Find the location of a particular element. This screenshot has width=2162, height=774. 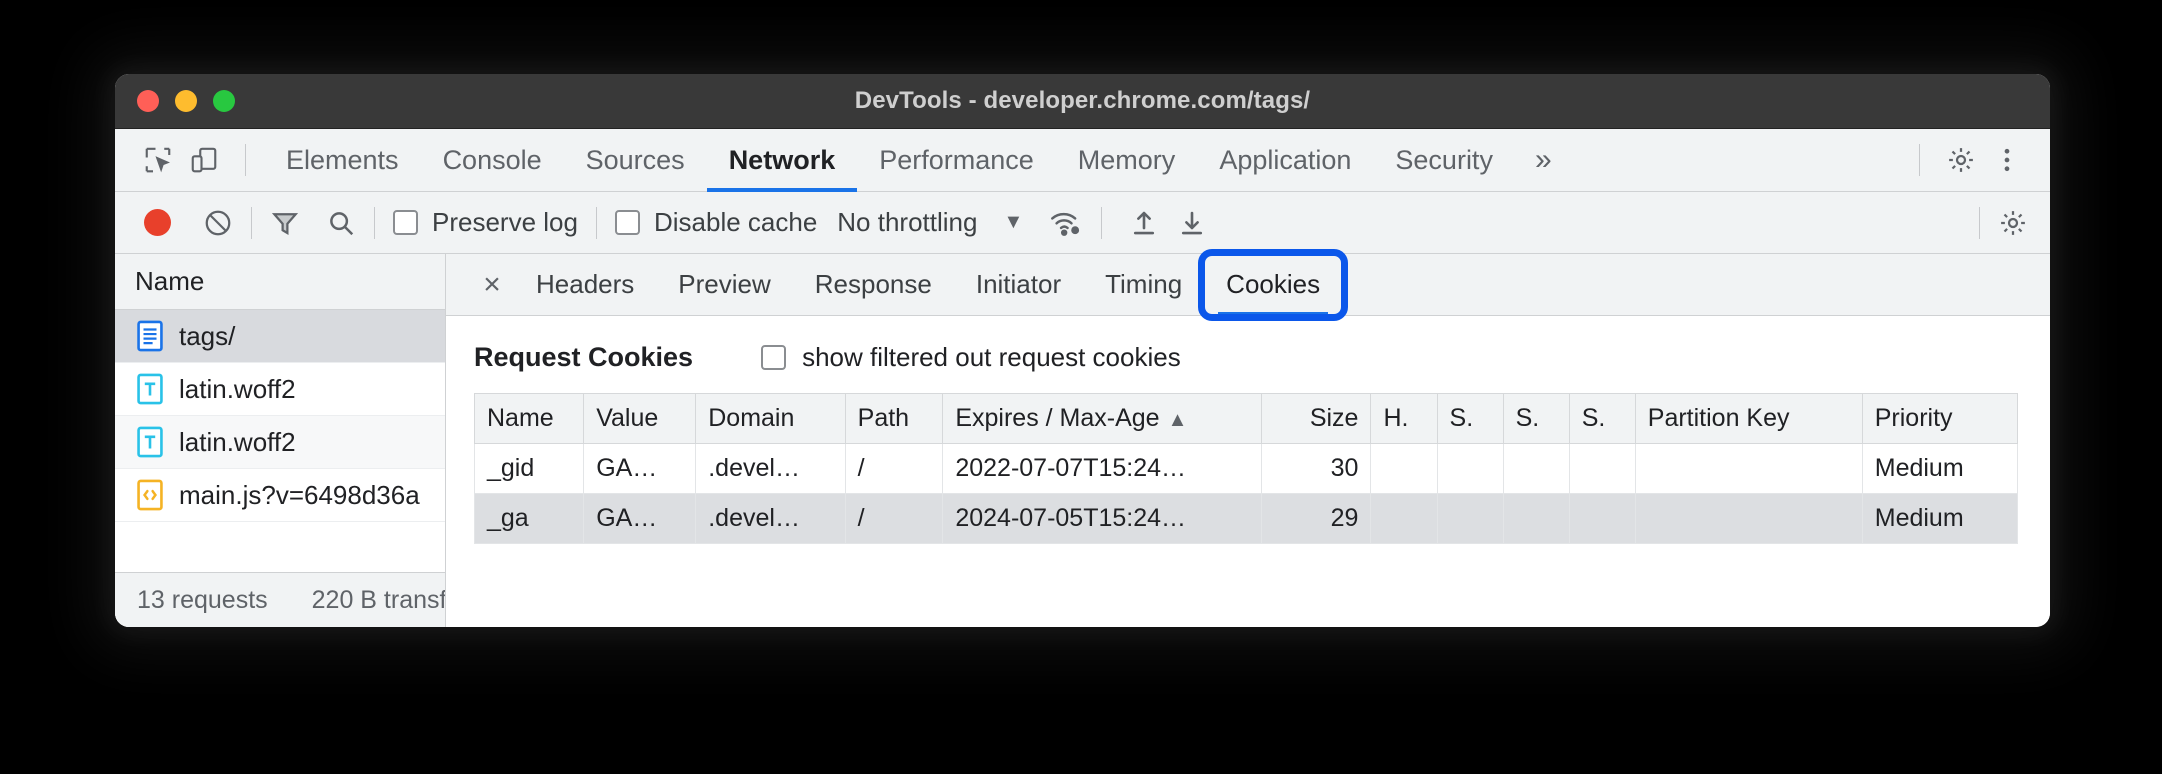

show-filtered-cookies-label: show filtered out request cookies is located at coordinates (991, 357).